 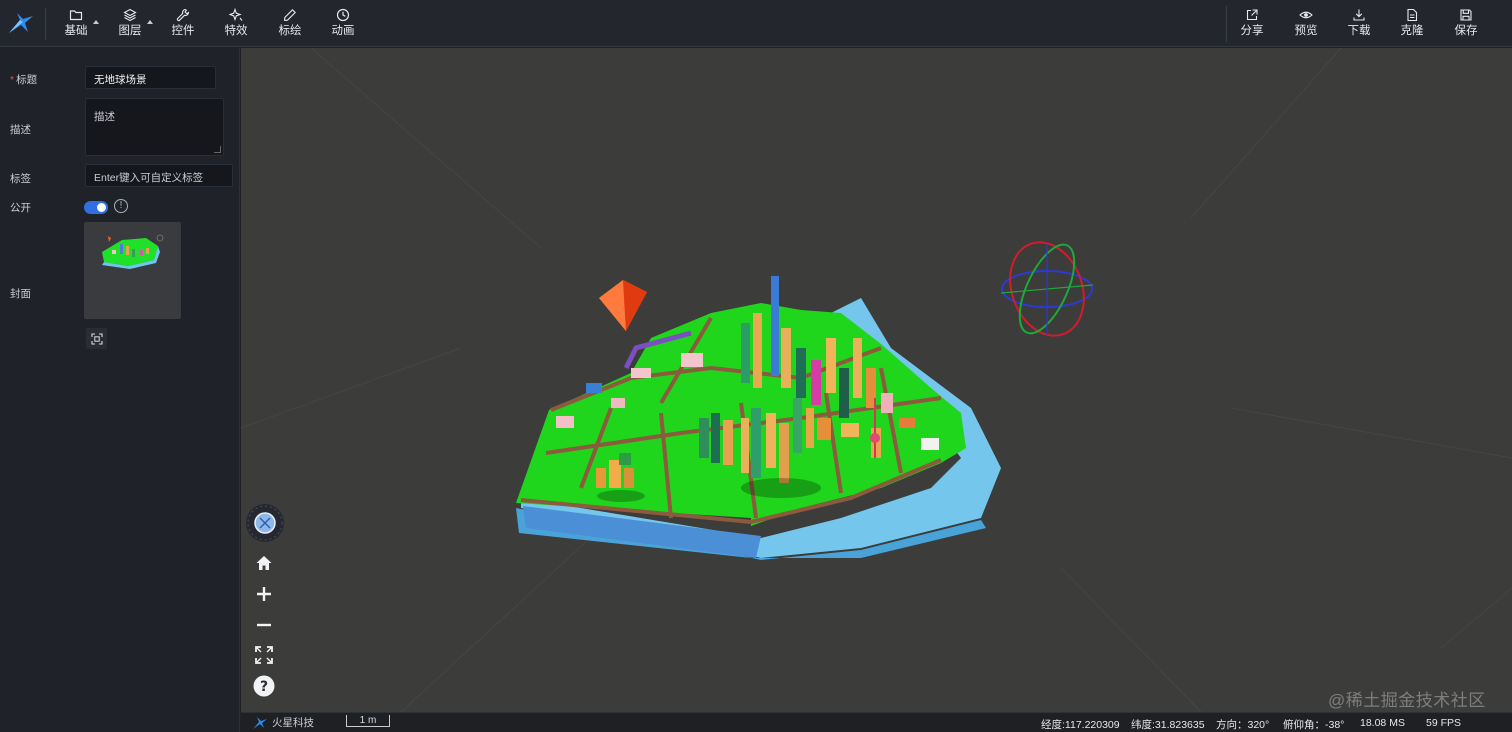 I want to click on download-icon, so click(x=1359, y=15).